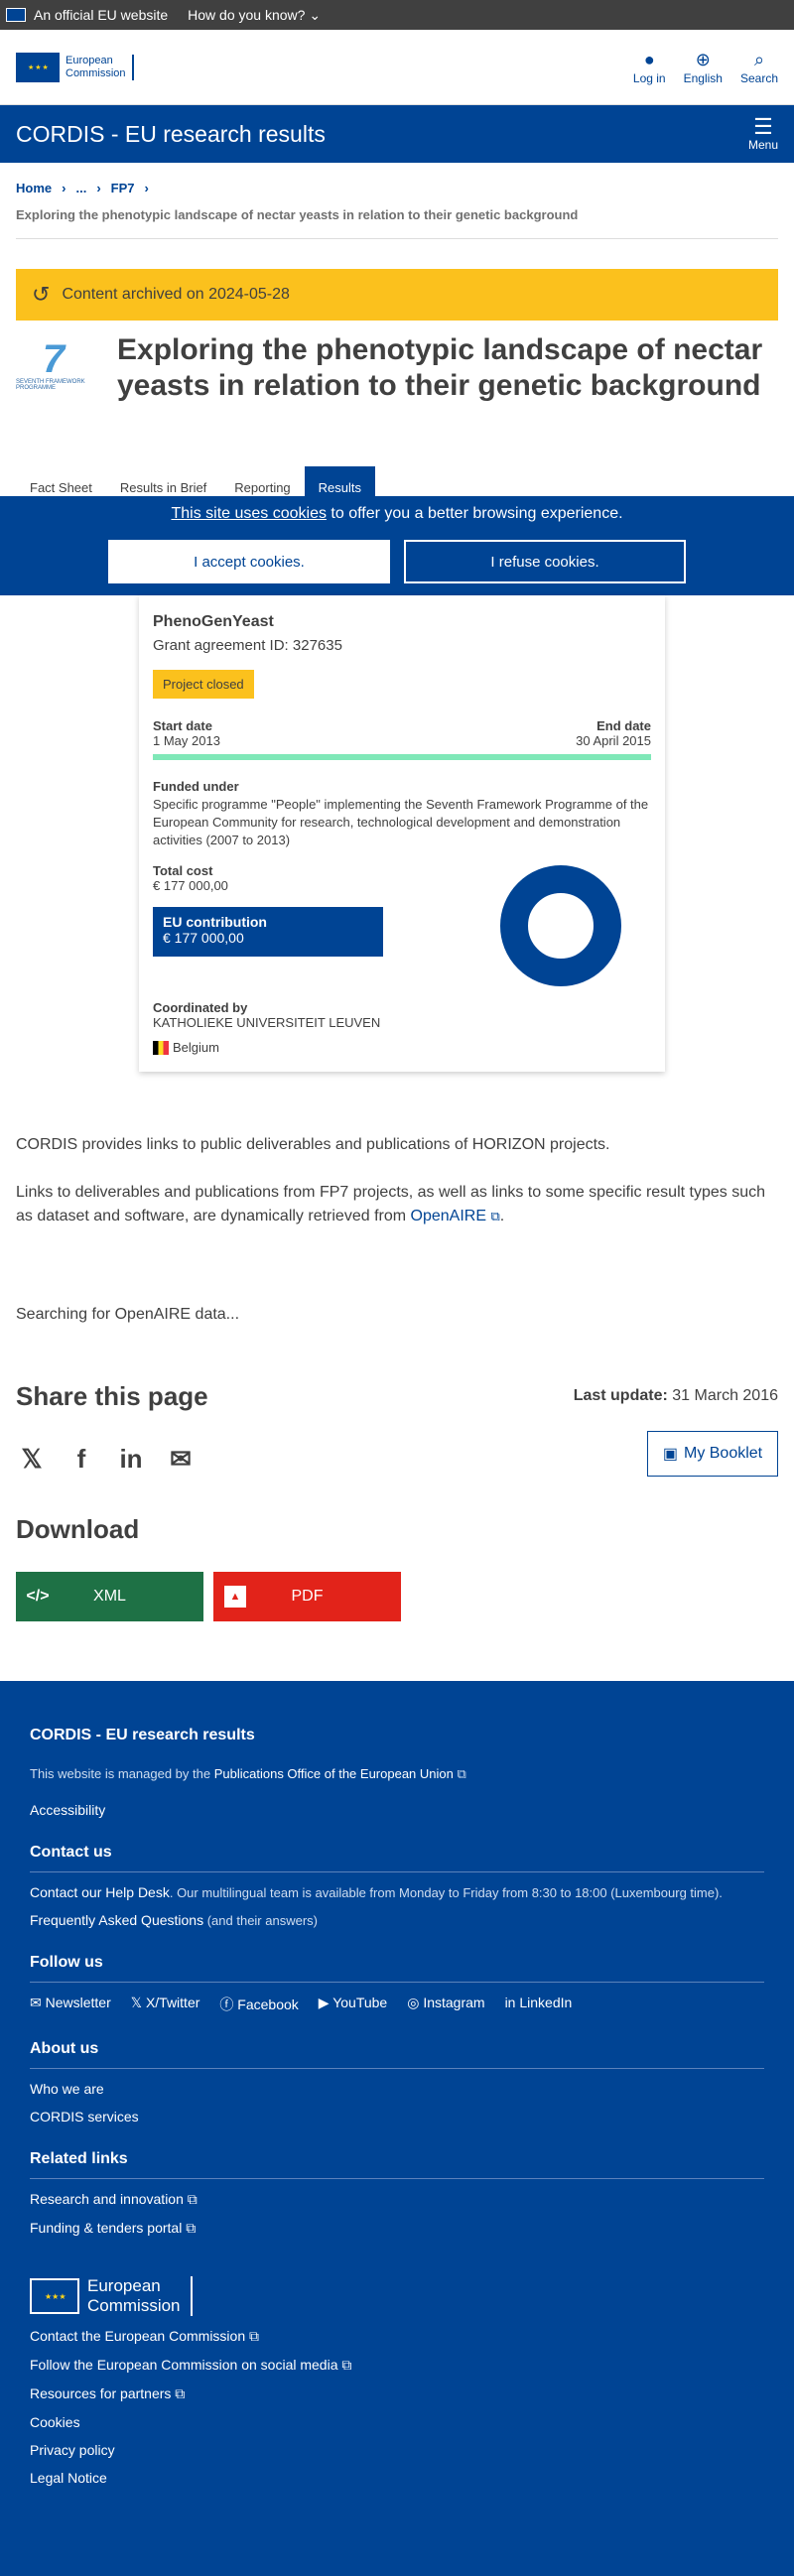  What do you see at coordinates (402, 757) in the screenshot?
I see `duration-bar` at bounding box center [402, 757].